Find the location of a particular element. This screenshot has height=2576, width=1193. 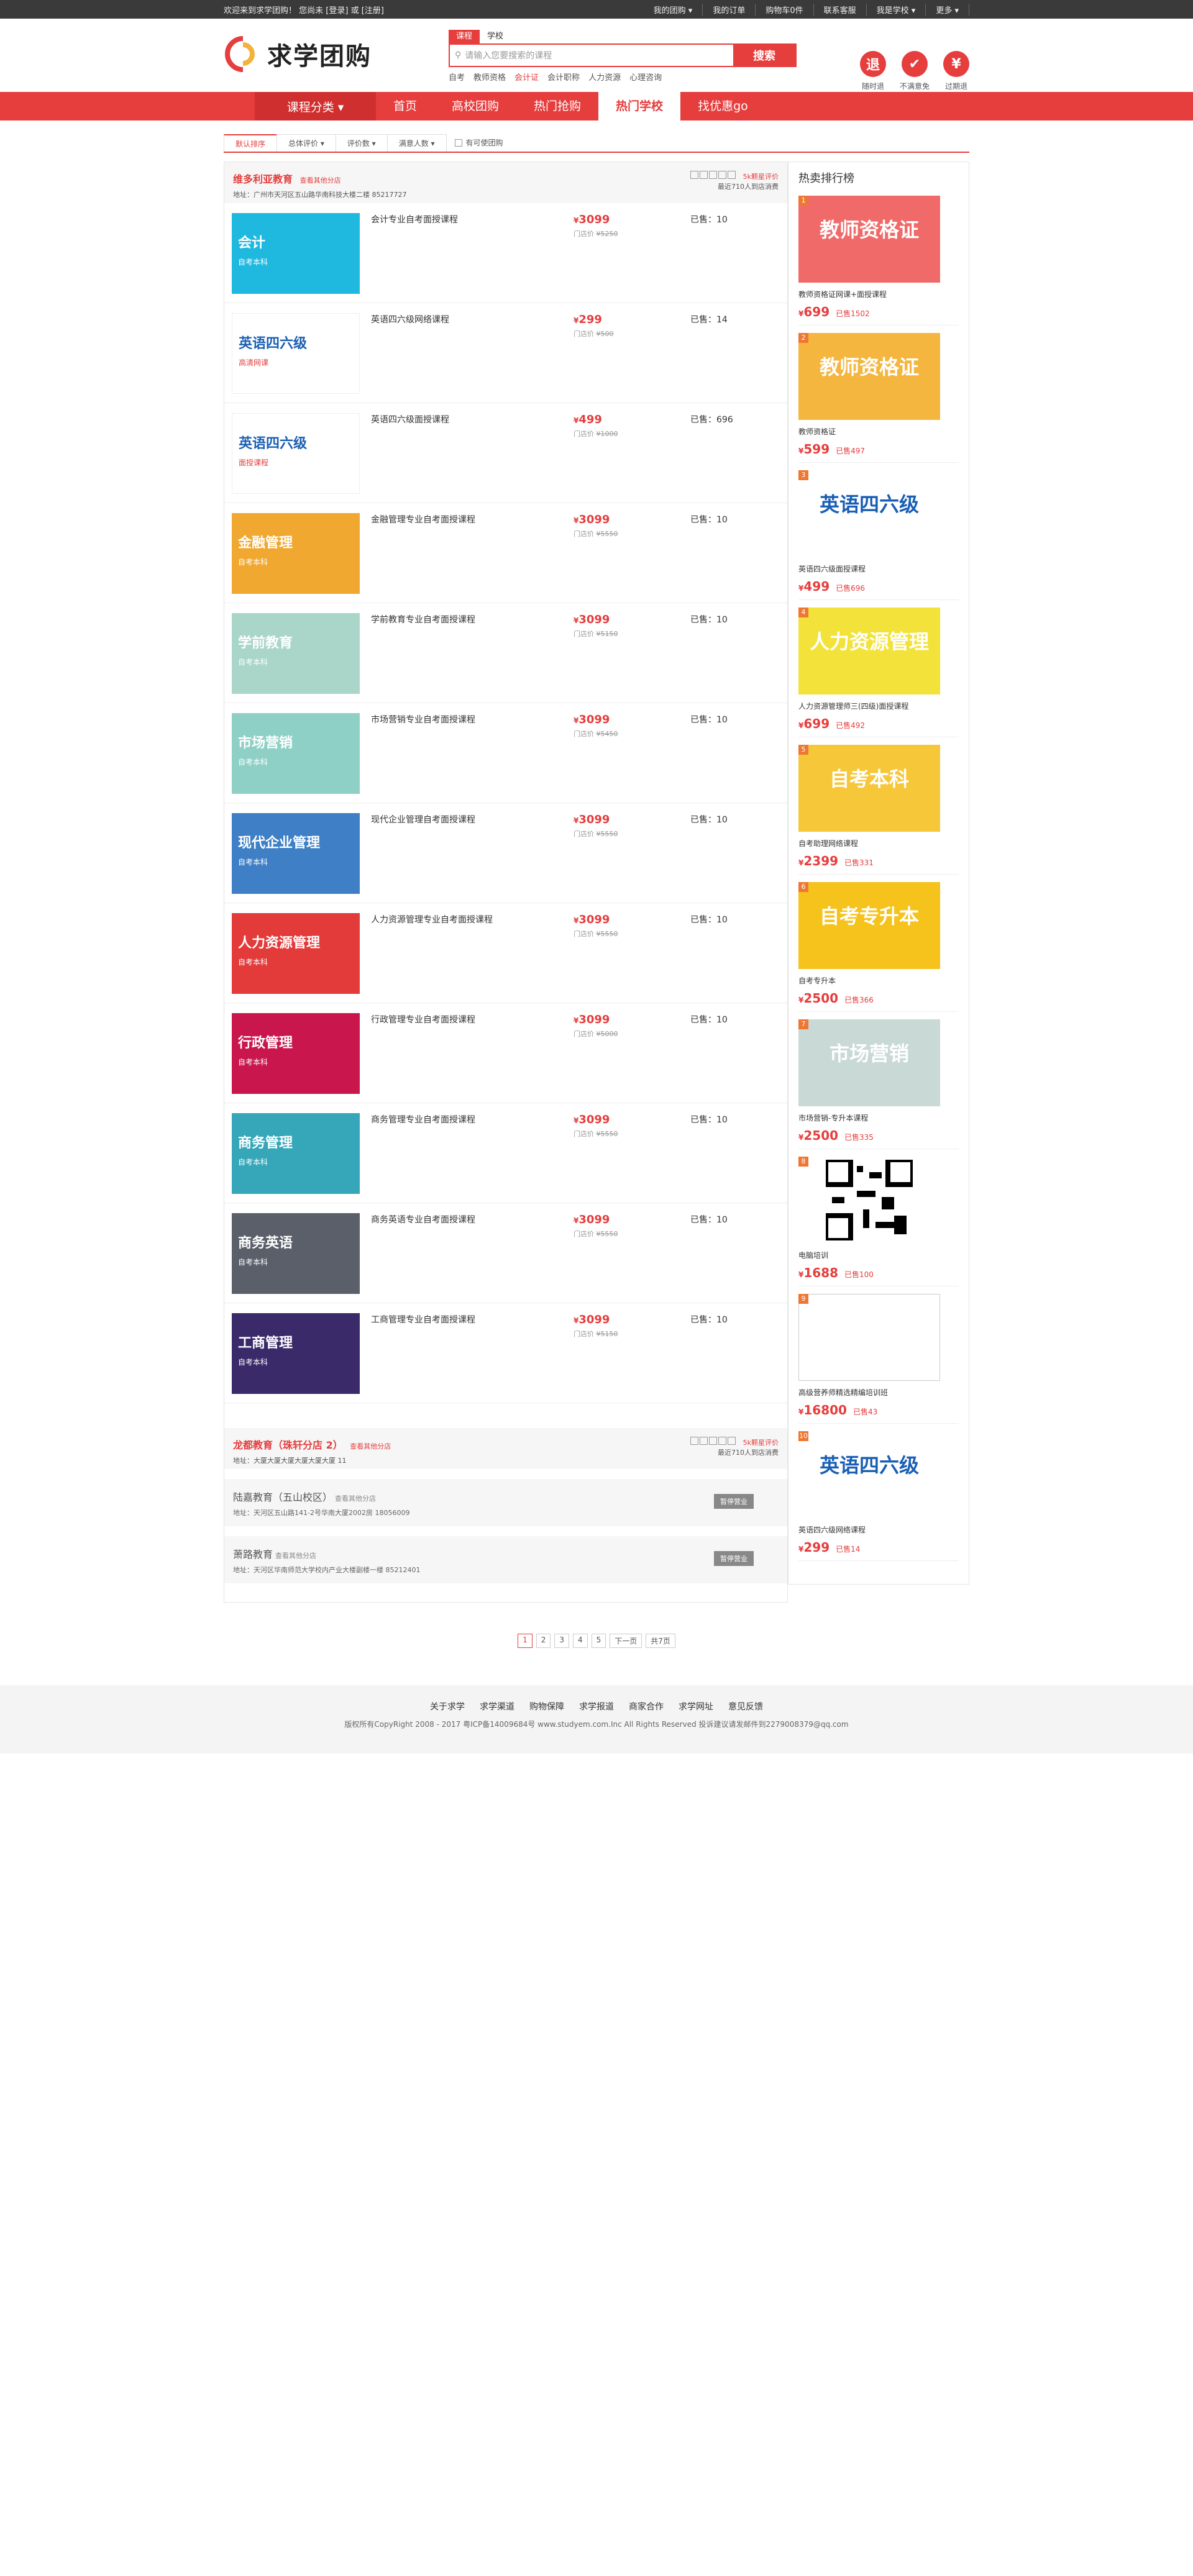

ranking-image: 人力资源管理 4 is located at coordinates (869, 651).